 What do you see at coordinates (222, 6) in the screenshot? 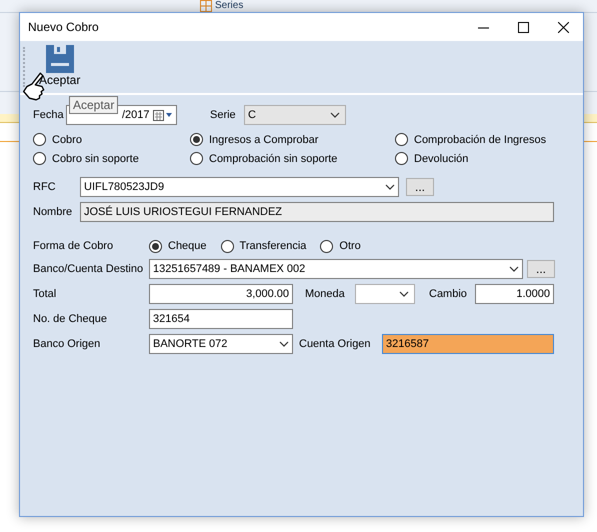
I see `app-toolbar-item: Series` at bounding box center [222, 6].